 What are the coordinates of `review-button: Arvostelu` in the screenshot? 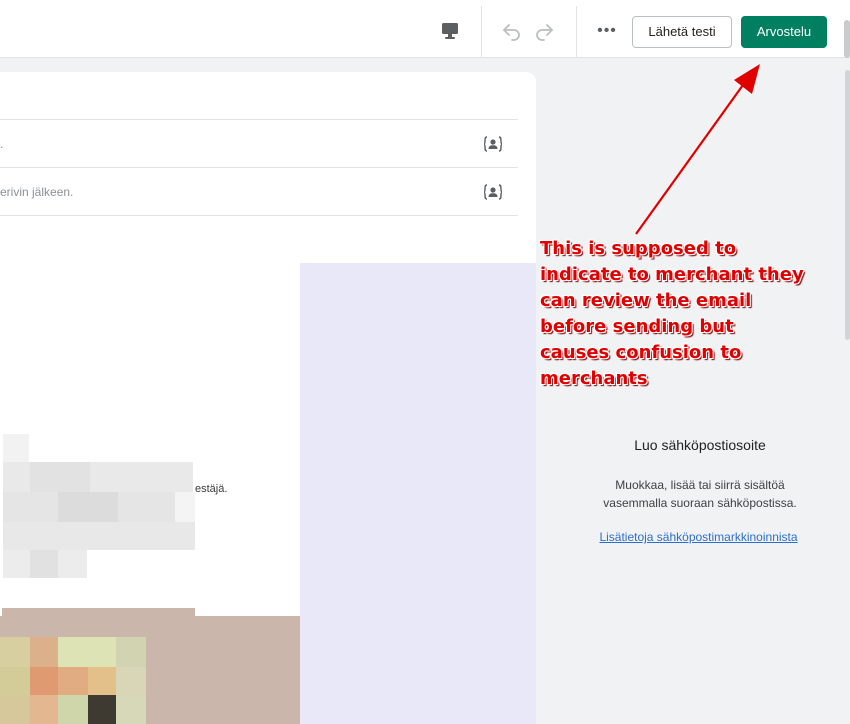 It's located at (784, 32).